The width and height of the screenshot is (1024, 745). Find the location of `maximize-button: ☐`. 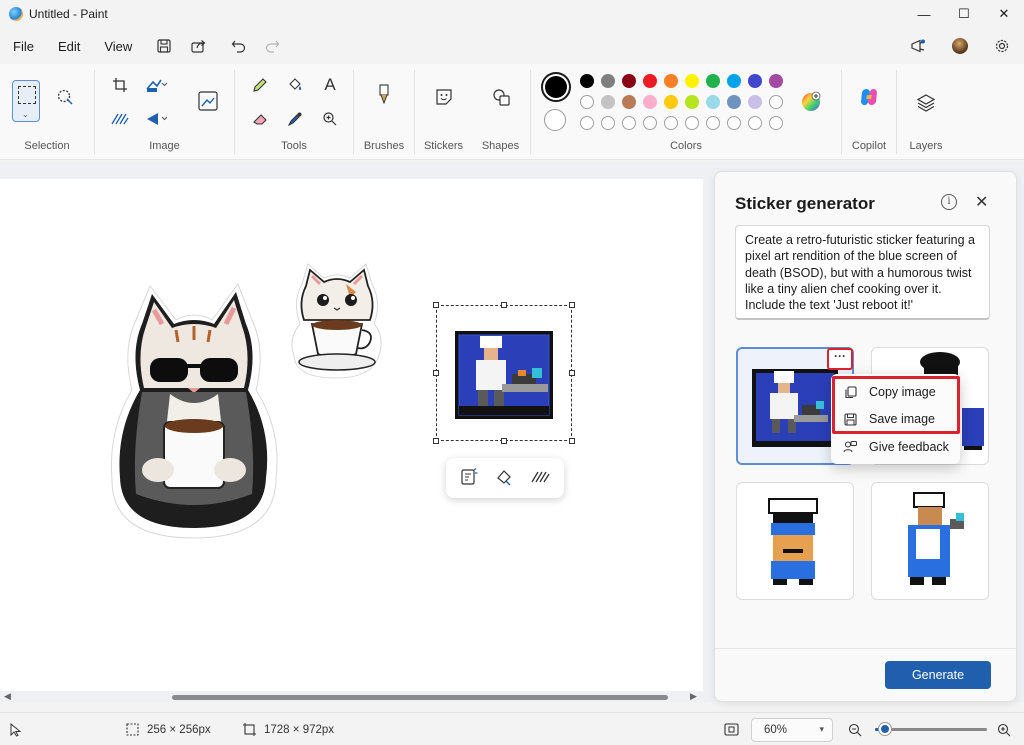

maximize-button: ☐ is located at coordinates (964, 14).